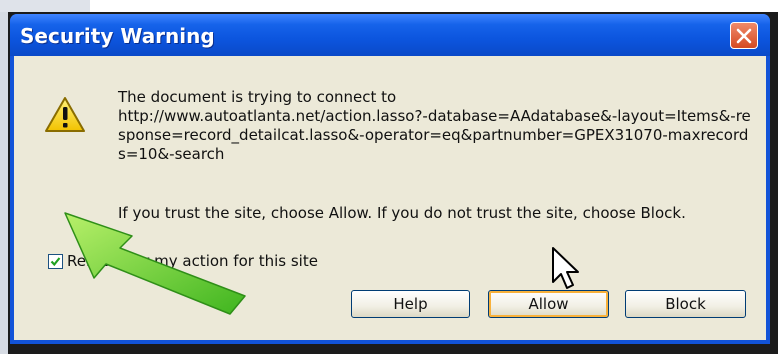  I want to click on dialog-title: Security Warning, so click(117, 36).